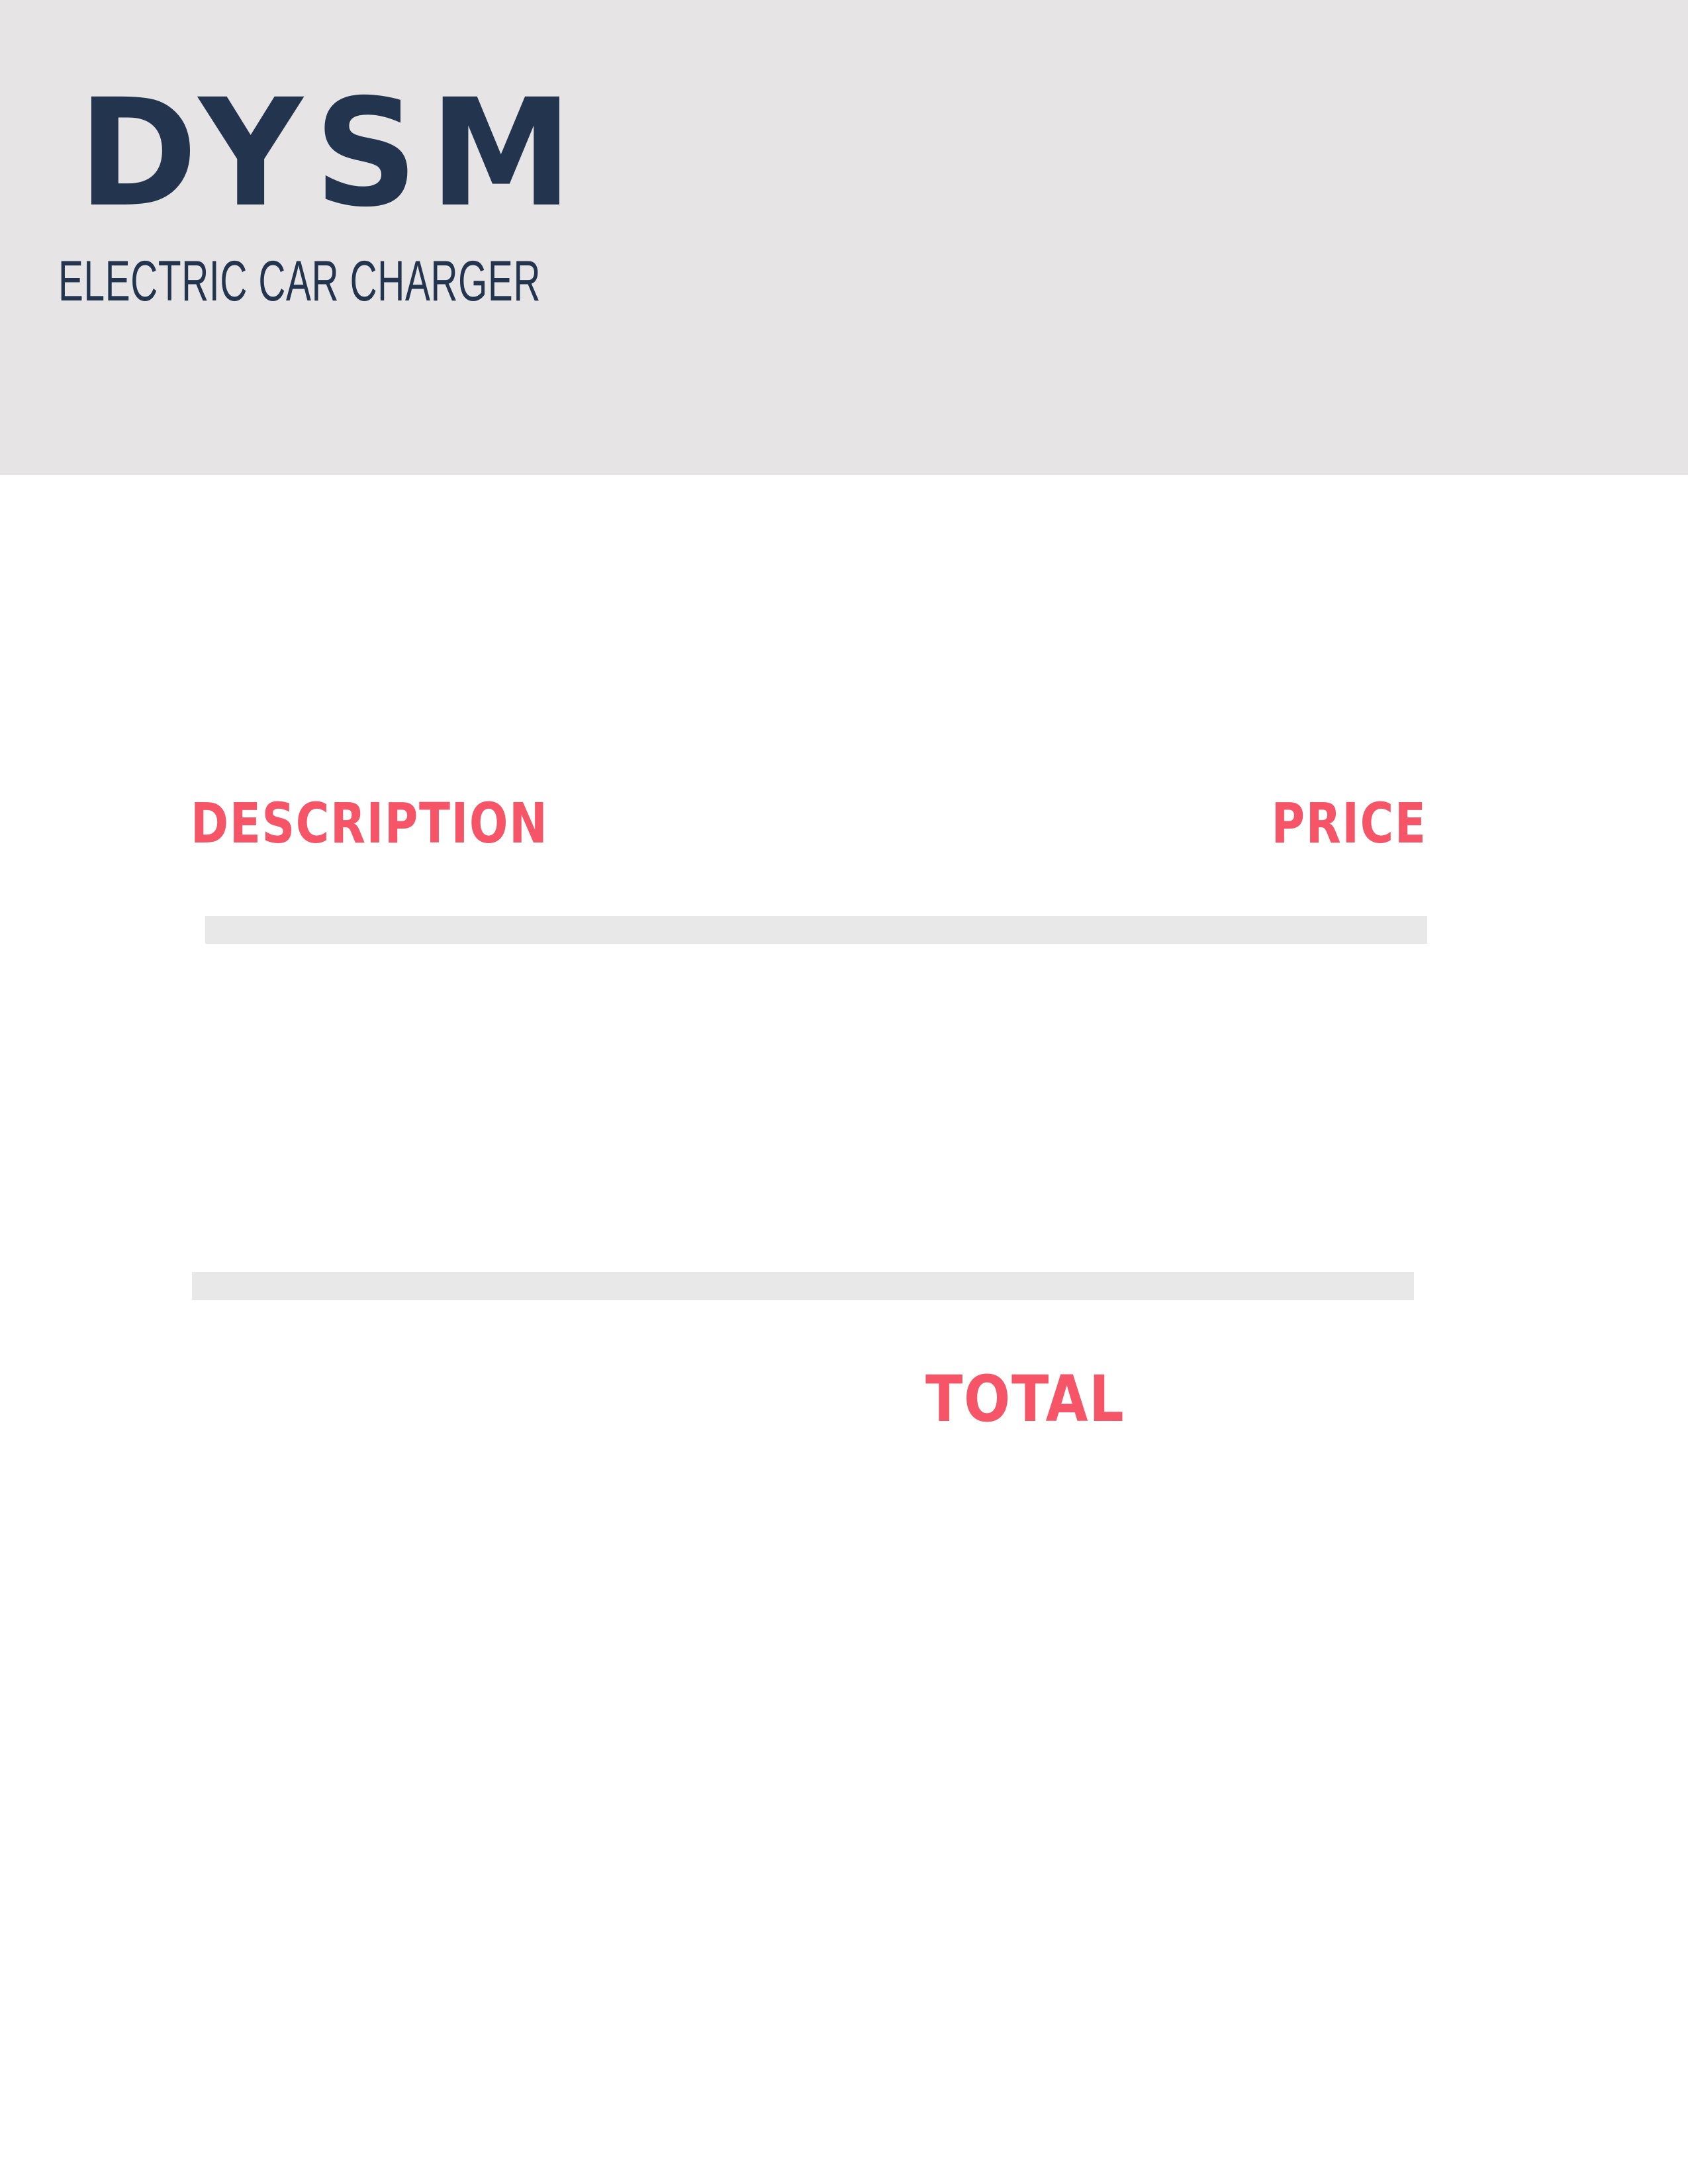 Image resolution: width=1688 pixels, height=2184 pixels. I want to click on total-label: TOTAL, so click(1025, 1399).